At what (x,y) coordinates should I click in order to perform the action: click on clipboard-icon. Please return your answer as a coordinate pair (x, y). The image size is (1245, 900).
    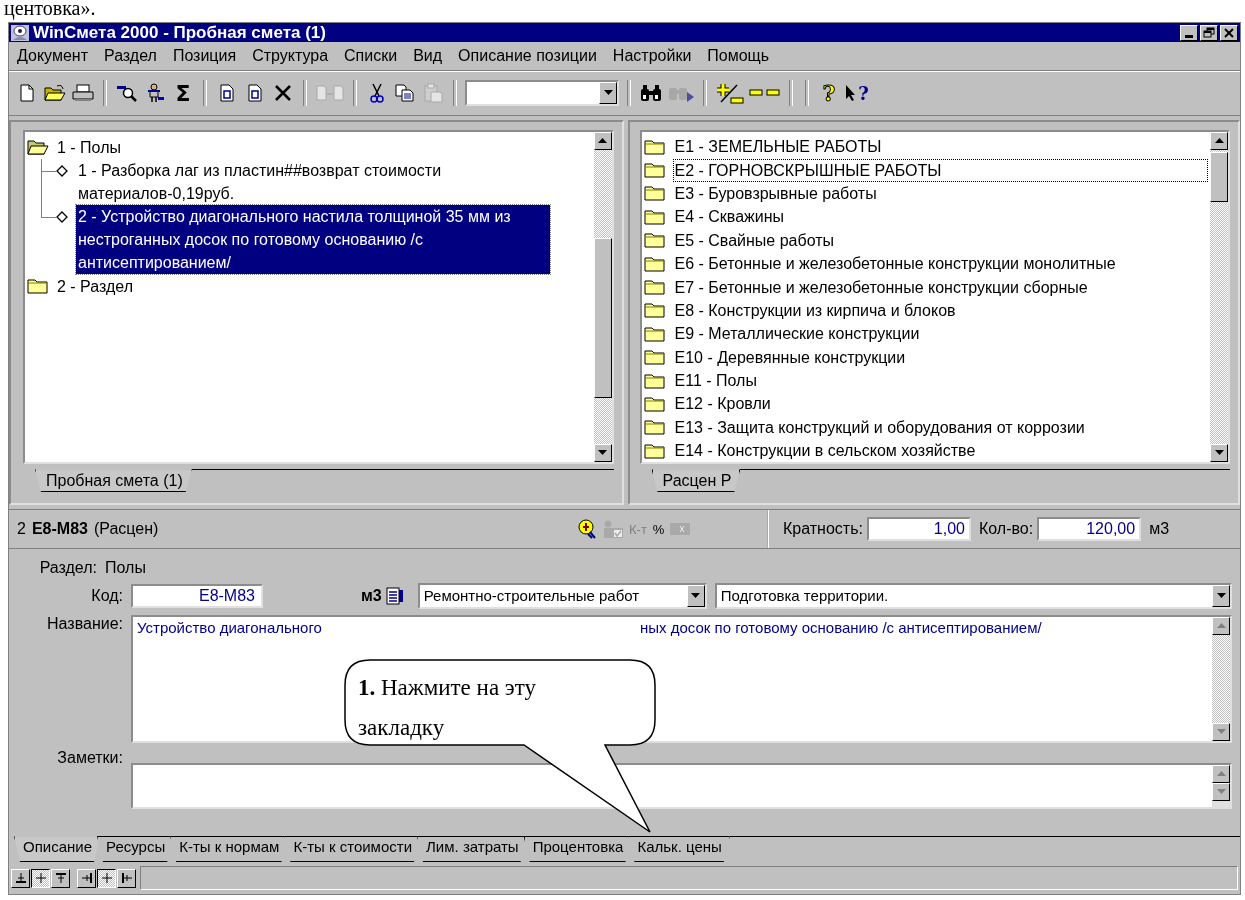
    Looking at the image, I should click on (433, 93).